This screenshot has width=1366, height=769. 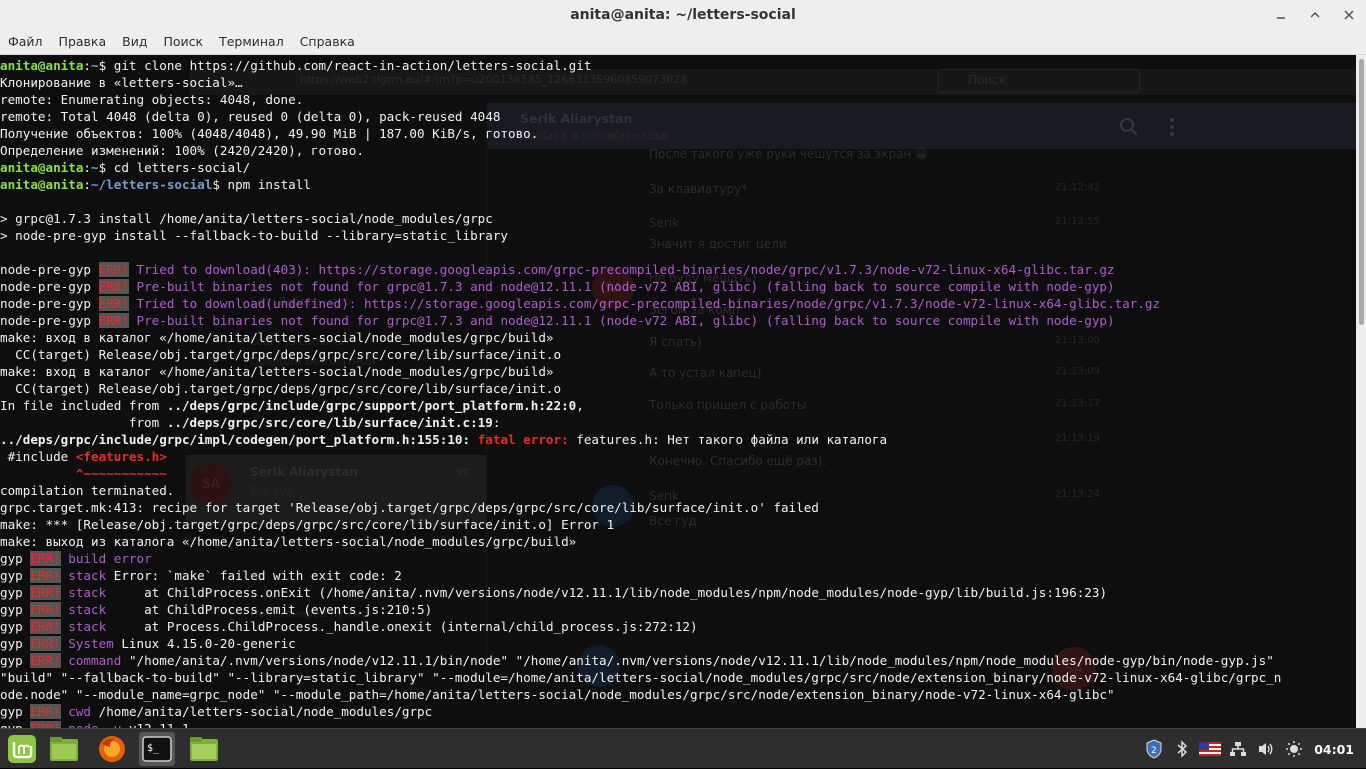 I want to click on menu-file: Файл, so click(x=25, y=42).